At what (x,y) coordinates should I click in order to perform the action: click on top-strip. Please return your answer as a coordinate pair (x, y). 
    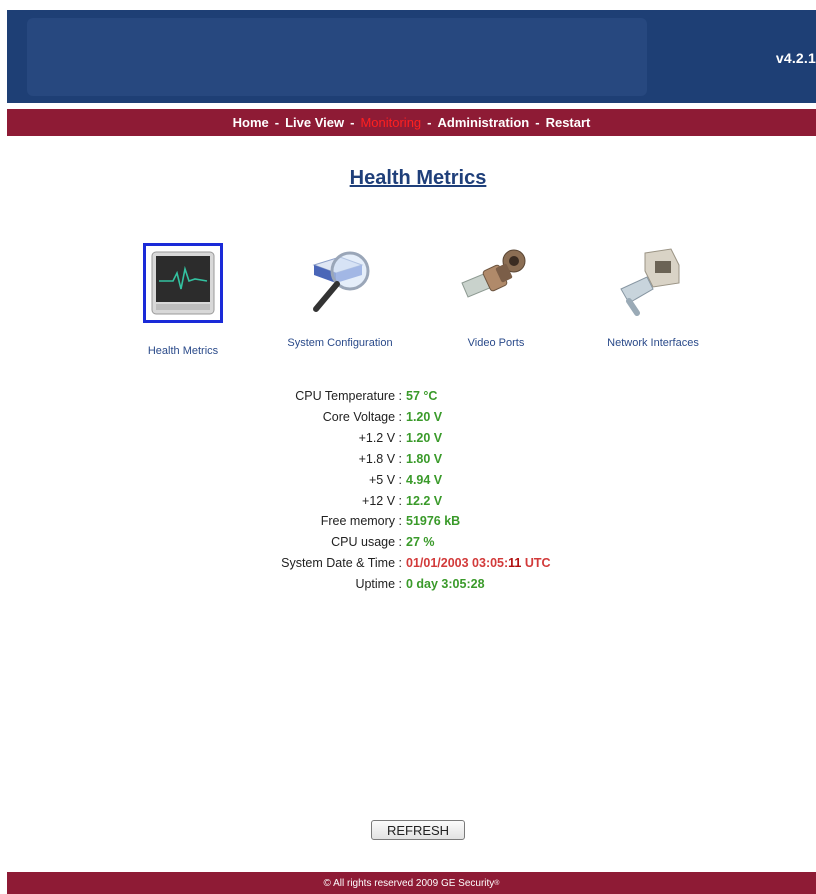
    Looking at the image, I should click on (408, 5).